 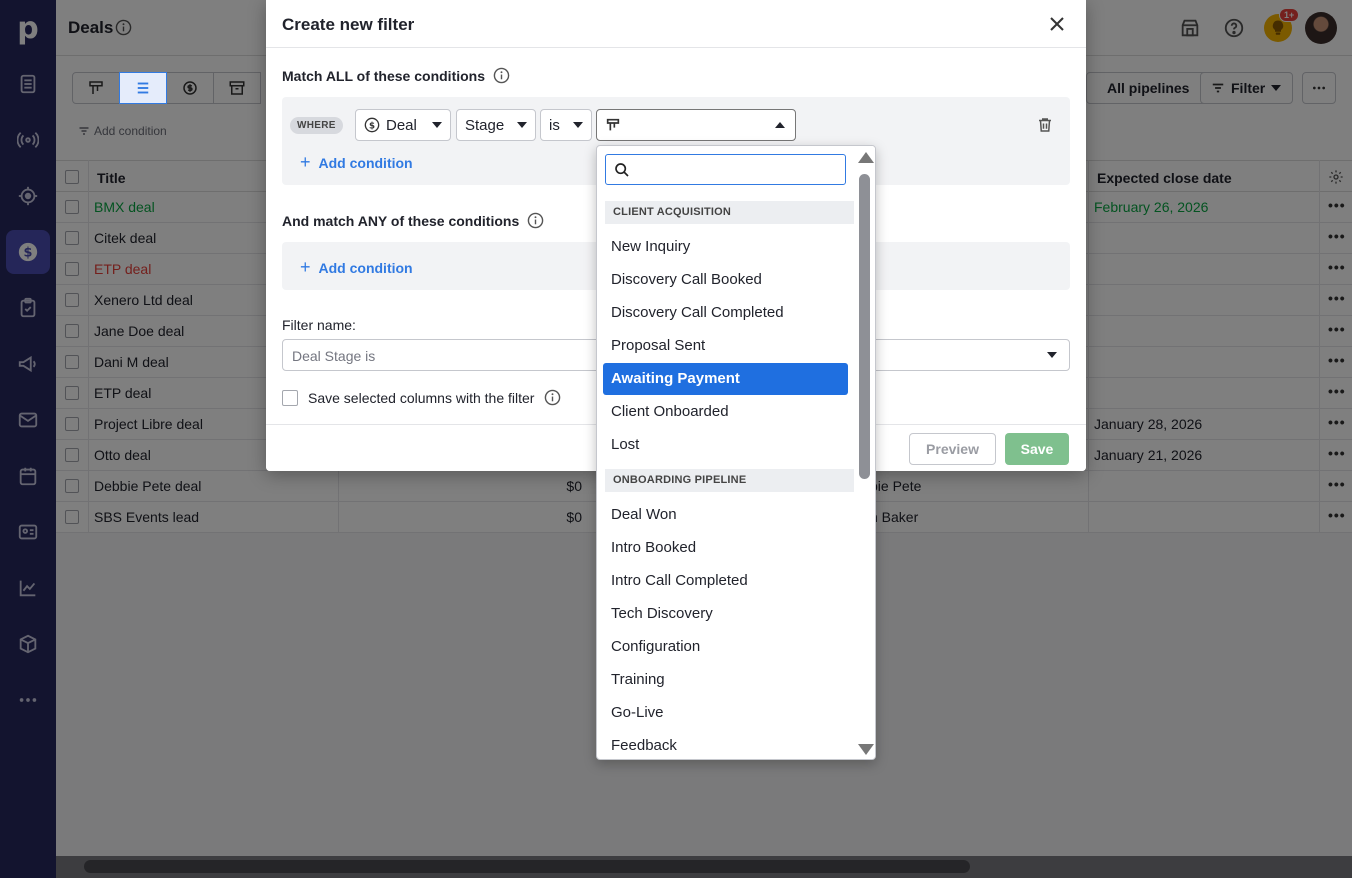 What do you see at coordinates (725, 346) in the screenshot?
I see `dropdown-option: Proposal Sent` at bounding box center [725, 346].